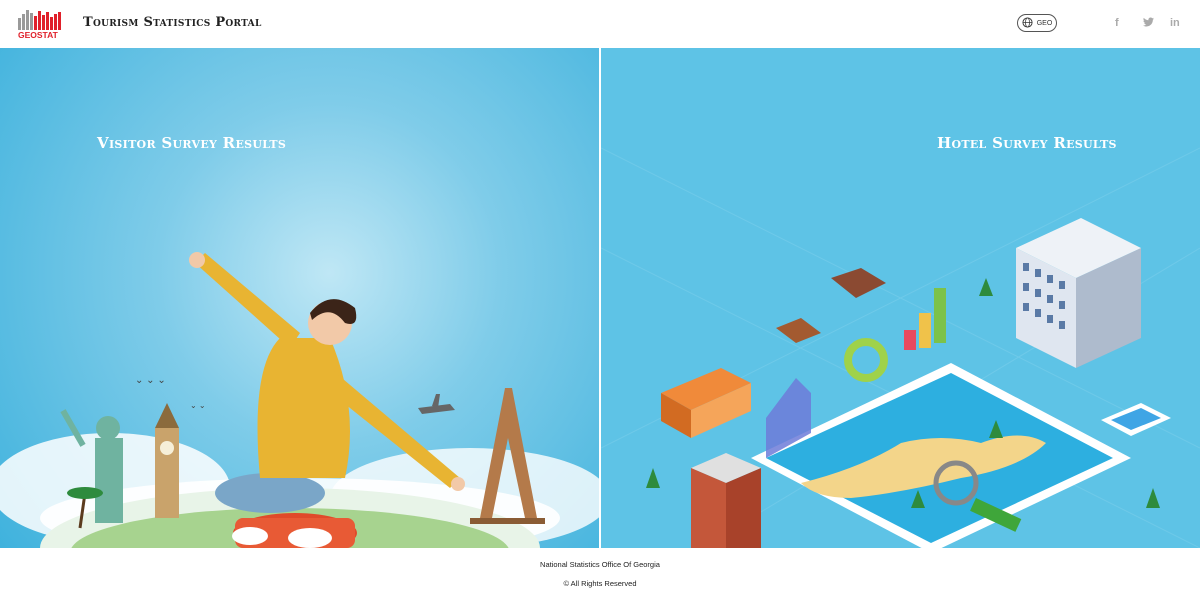 Image resolution: width=1200 pixels, height=600 pixels. Describe the element at coordinates (1044, 23) in the screenshot. I see `language-label: GEO` at that location.